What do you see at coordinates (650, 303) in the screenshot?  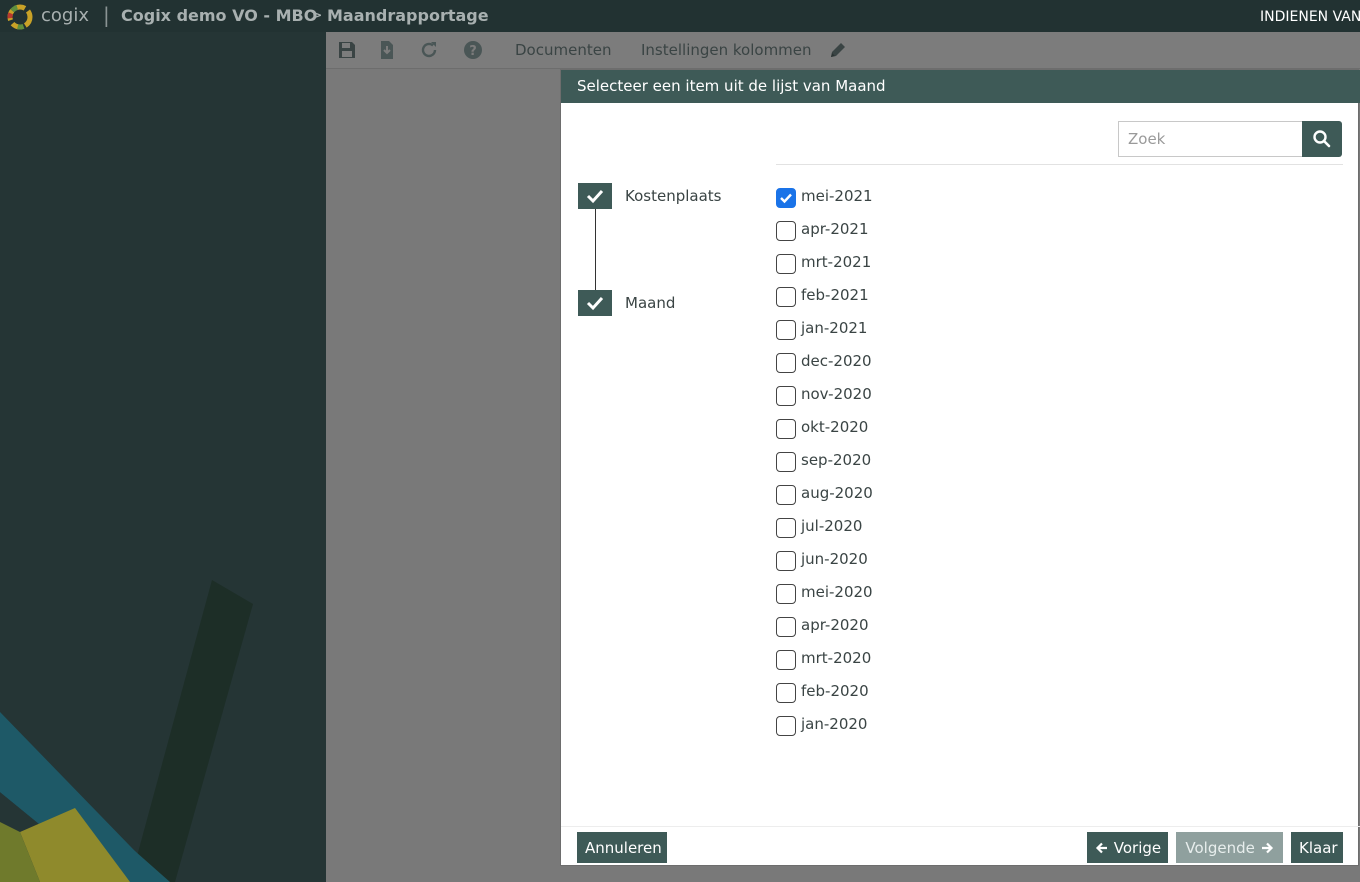 I see `level-label: Maand` at bounding box center [650, 303].